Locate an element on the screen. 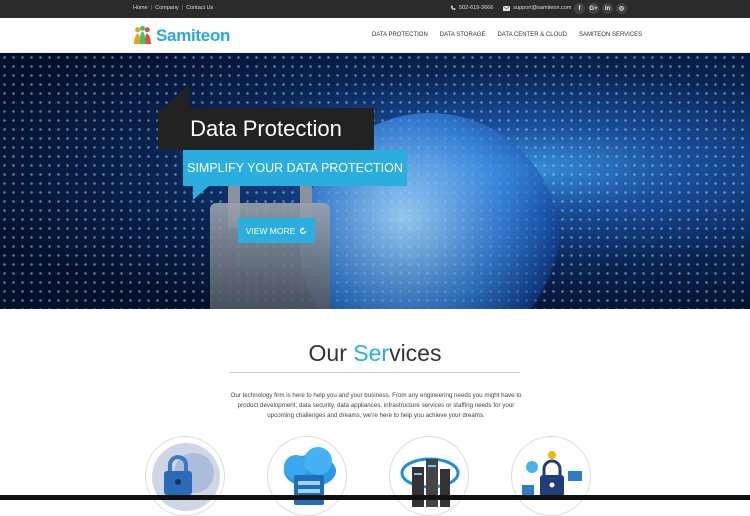 The width and height of the screenshot is (750, 516). linkedin-icon: in is located at coordinates (607, 8).